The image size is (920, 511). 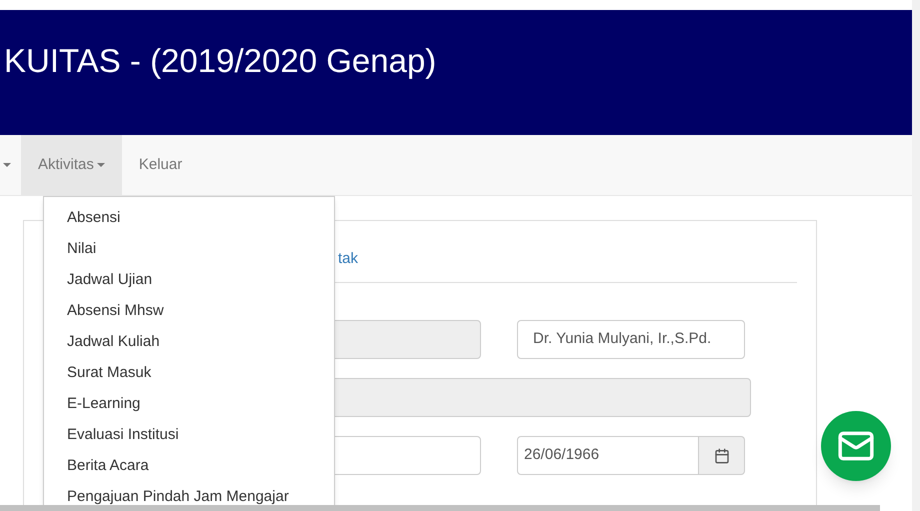 What do you see at coordinates (108, 466) in the screenshot?
I see `menu-item: Berita Acara` at bounding box center [108, 466].